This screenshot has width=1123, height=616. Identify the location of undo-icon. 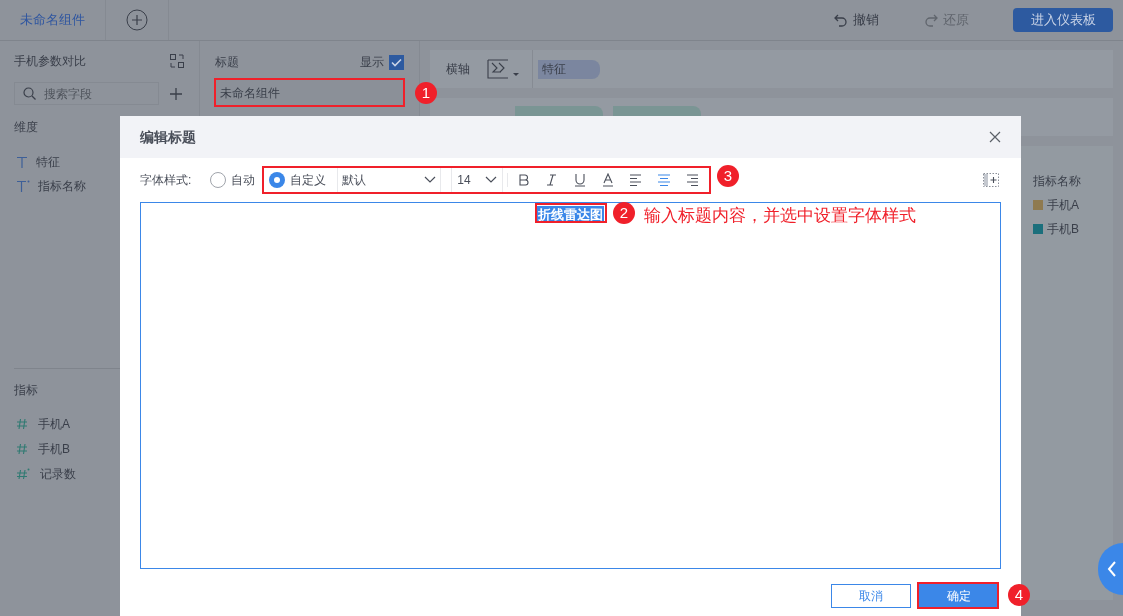
(841, 20).